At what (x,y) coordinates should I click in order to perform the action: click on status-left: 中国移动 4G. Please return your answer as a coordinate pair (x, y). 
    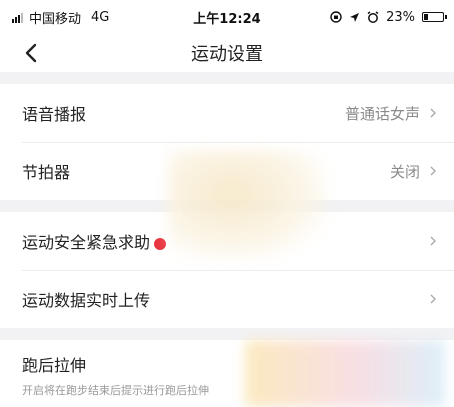
    Looking at the image, I should click on (60, 17).